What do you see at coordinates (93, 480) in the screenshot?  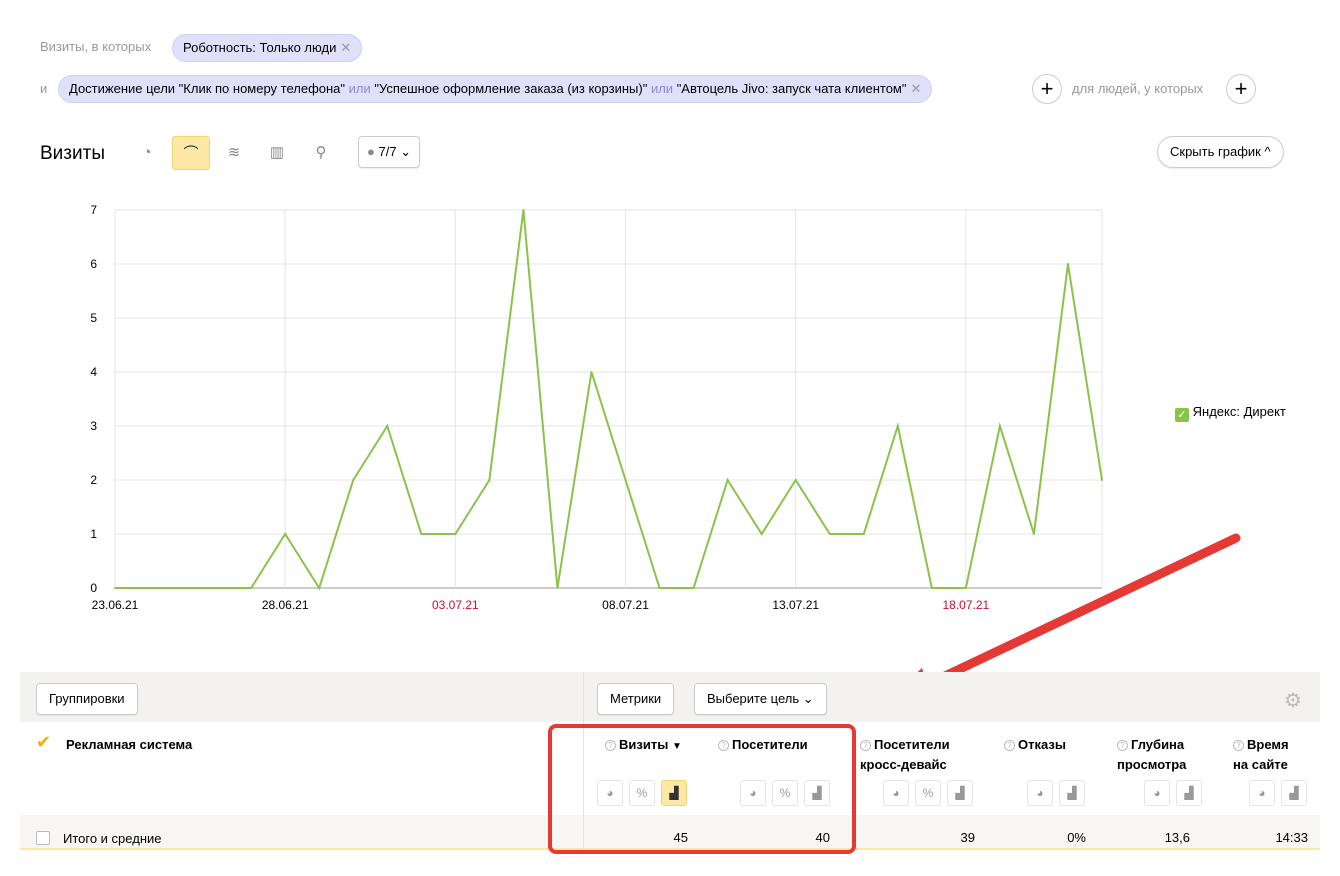 I see `y-tick-label: 2` at bounding box center [93, 480].